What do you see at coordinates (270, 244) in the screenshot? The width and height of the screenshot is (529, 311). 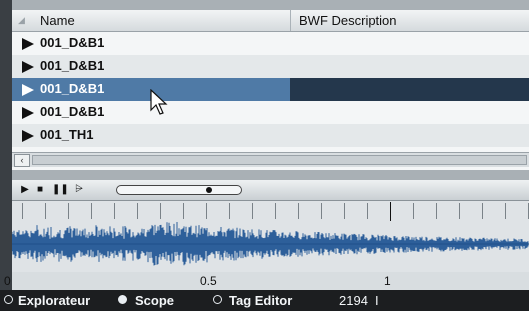 I see `waveform-graphic` at bounding box center [270, 244].